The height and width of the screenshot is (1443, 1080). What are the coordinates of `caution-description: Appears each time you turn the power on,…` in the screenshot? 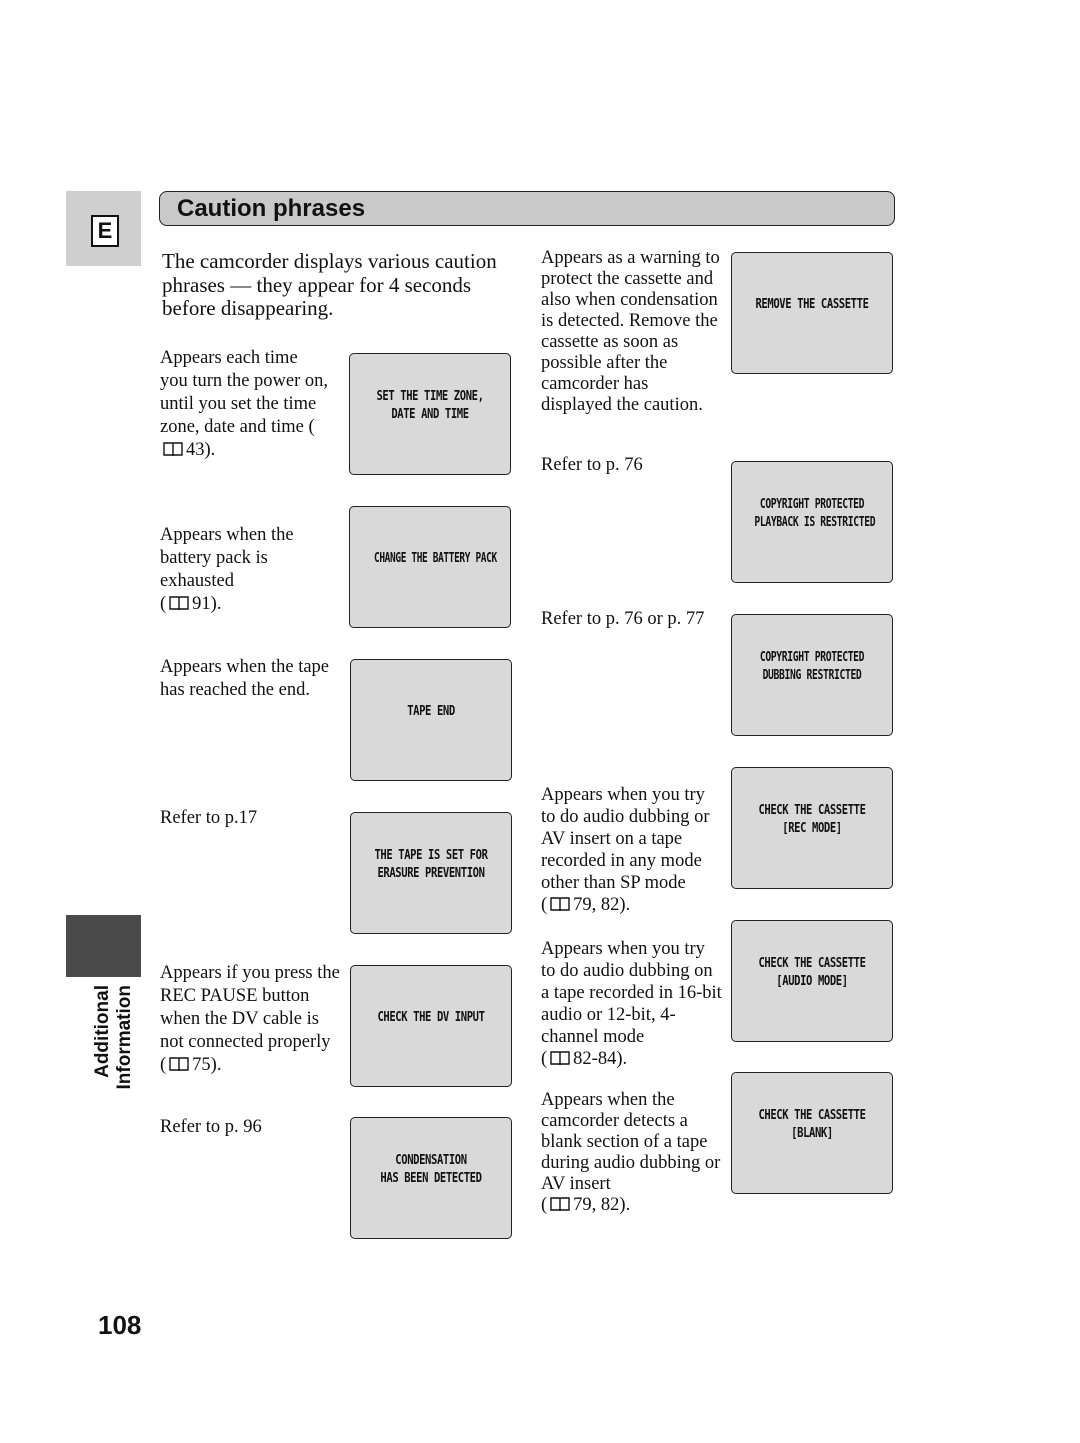 It's located at (245, 404).